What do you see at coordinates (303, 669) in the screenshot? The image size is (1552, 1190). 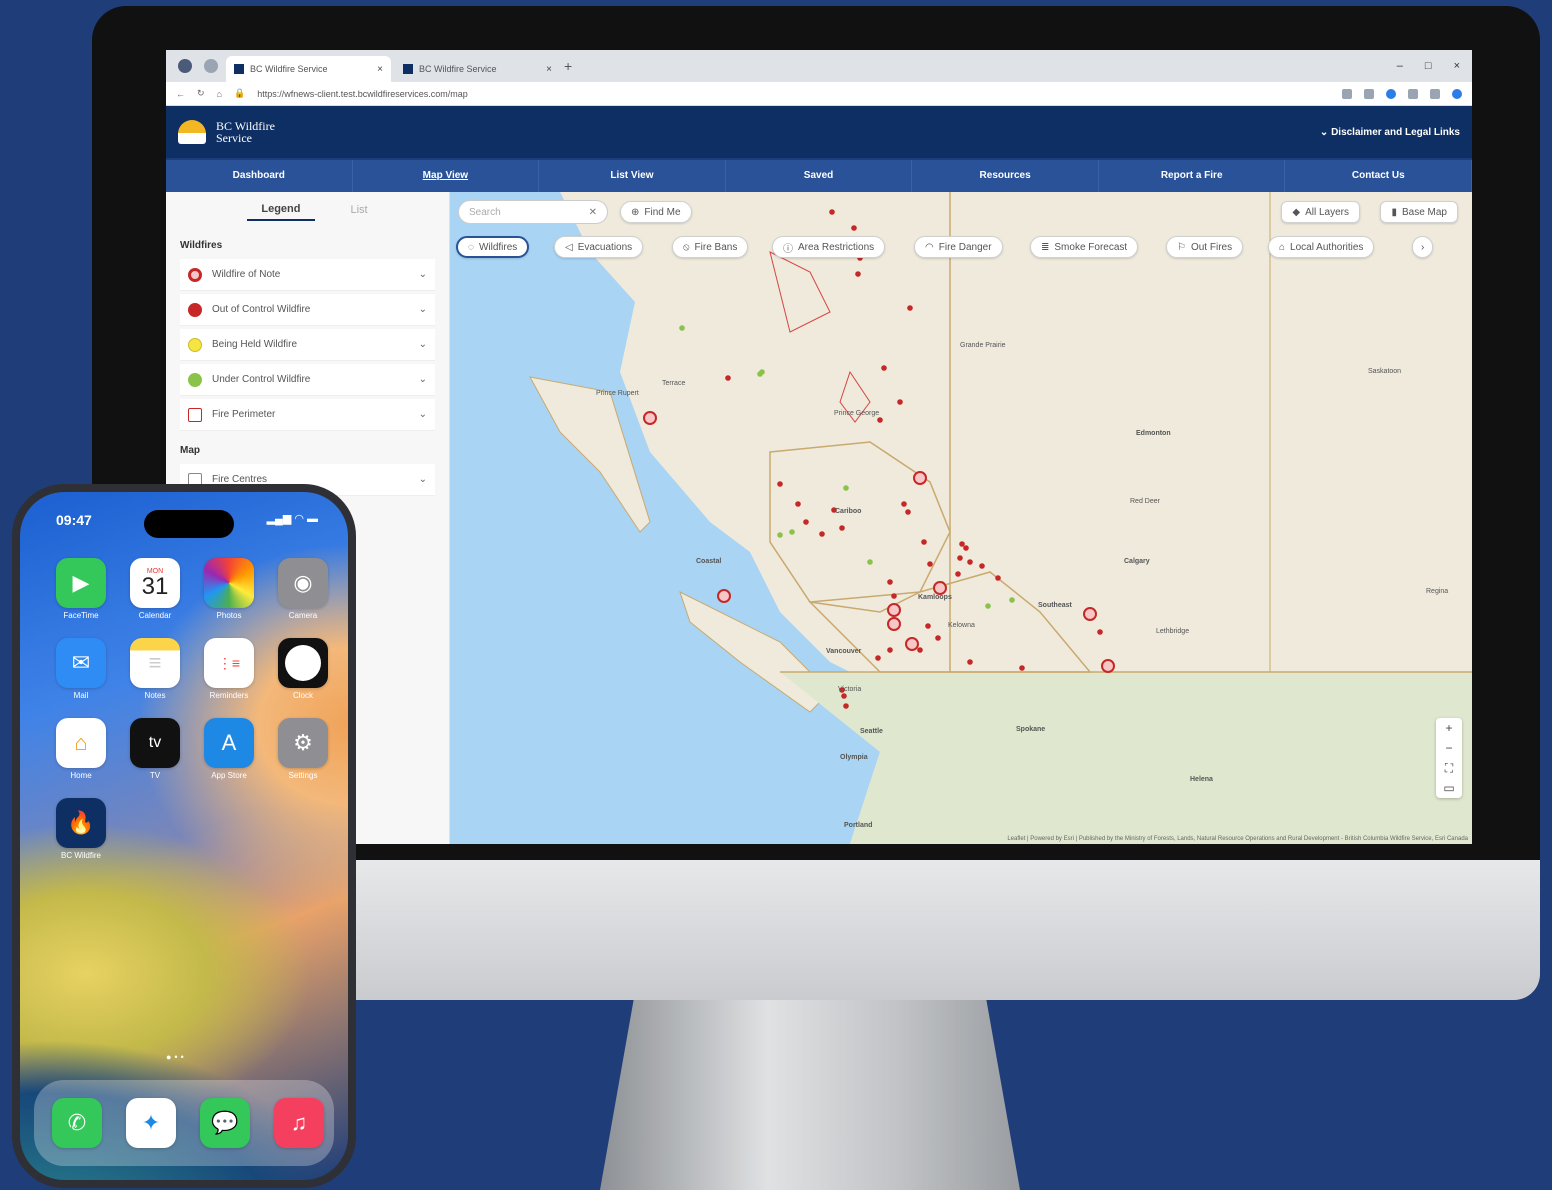 I see `app-clock: Clock` at bounding box center [303, 669].